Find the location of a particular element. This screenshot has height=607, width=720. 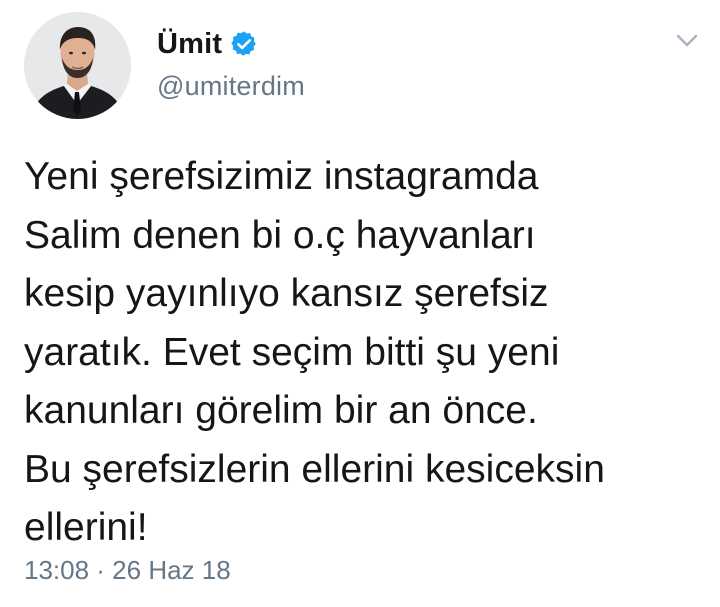

verified-badge-icon is located at coordinates (244, 44).